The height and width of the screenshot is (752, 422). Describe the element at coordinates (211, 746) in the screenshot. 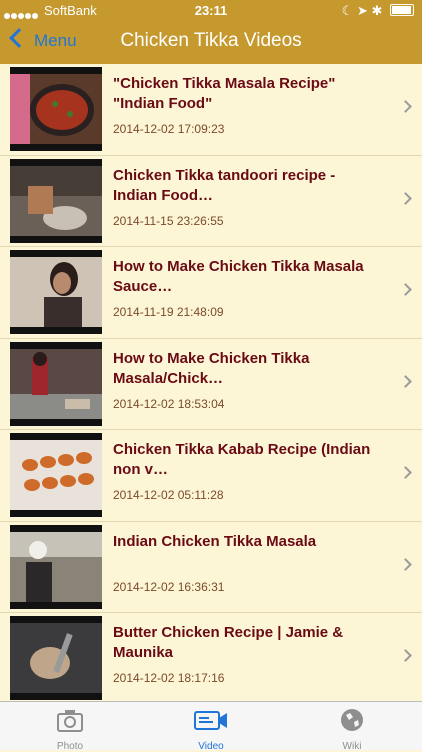

I see `tab-label: Video` at that location.